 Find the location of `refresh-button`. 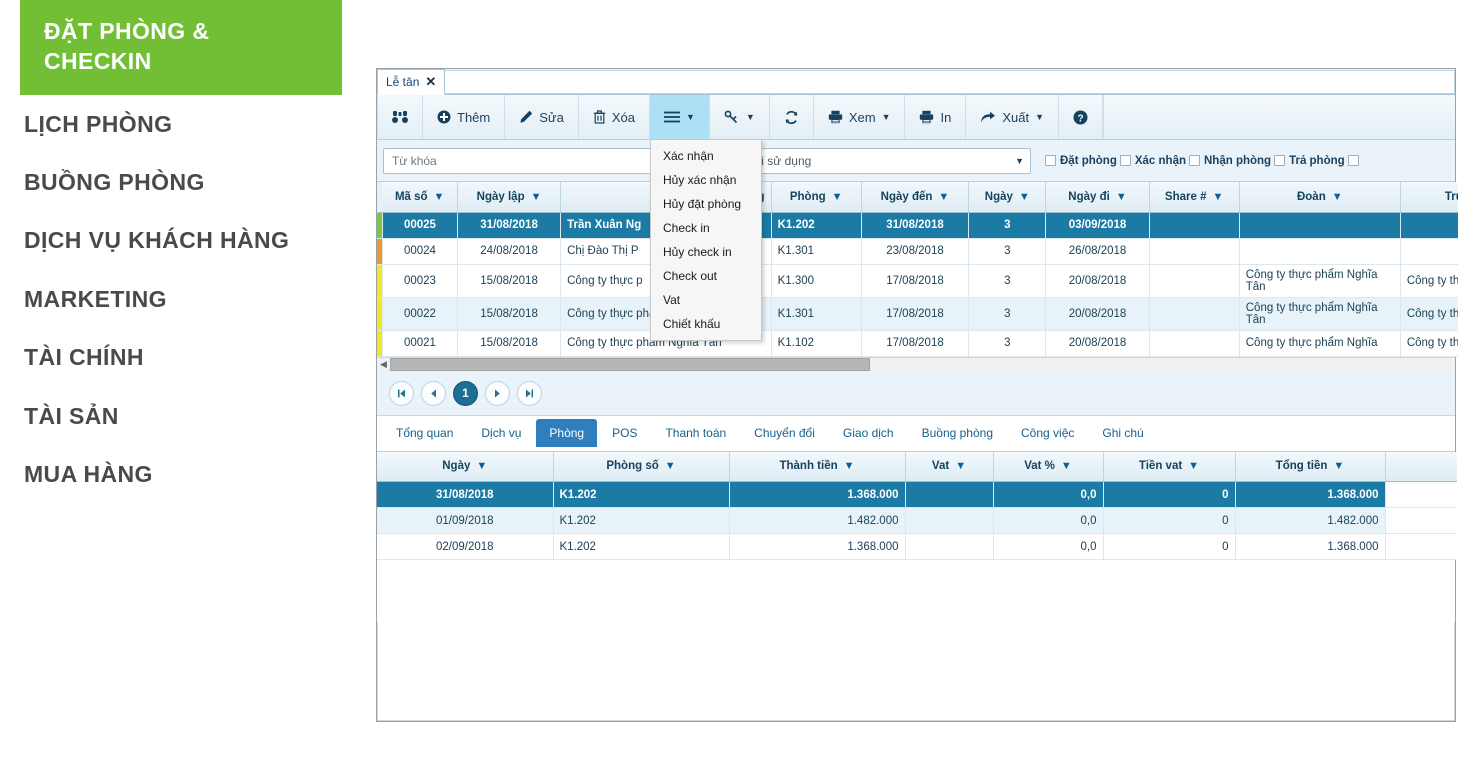

refresh-button is located at coordinates (792, 117).